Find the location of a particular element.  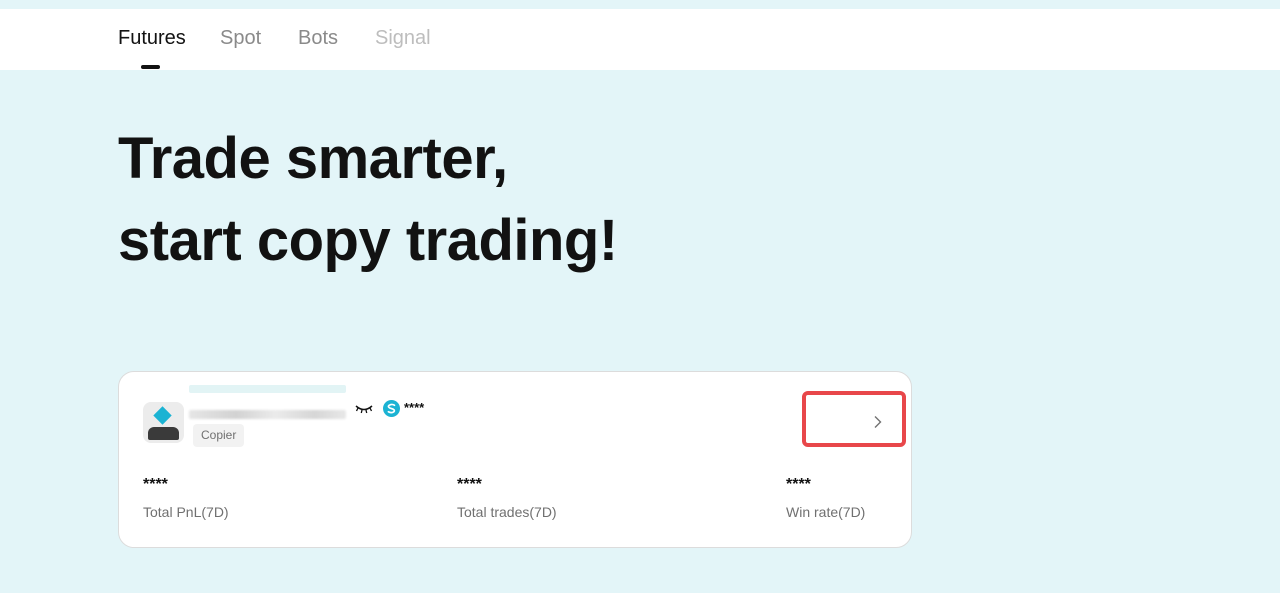

avatar is located at coordinates (163, 422).